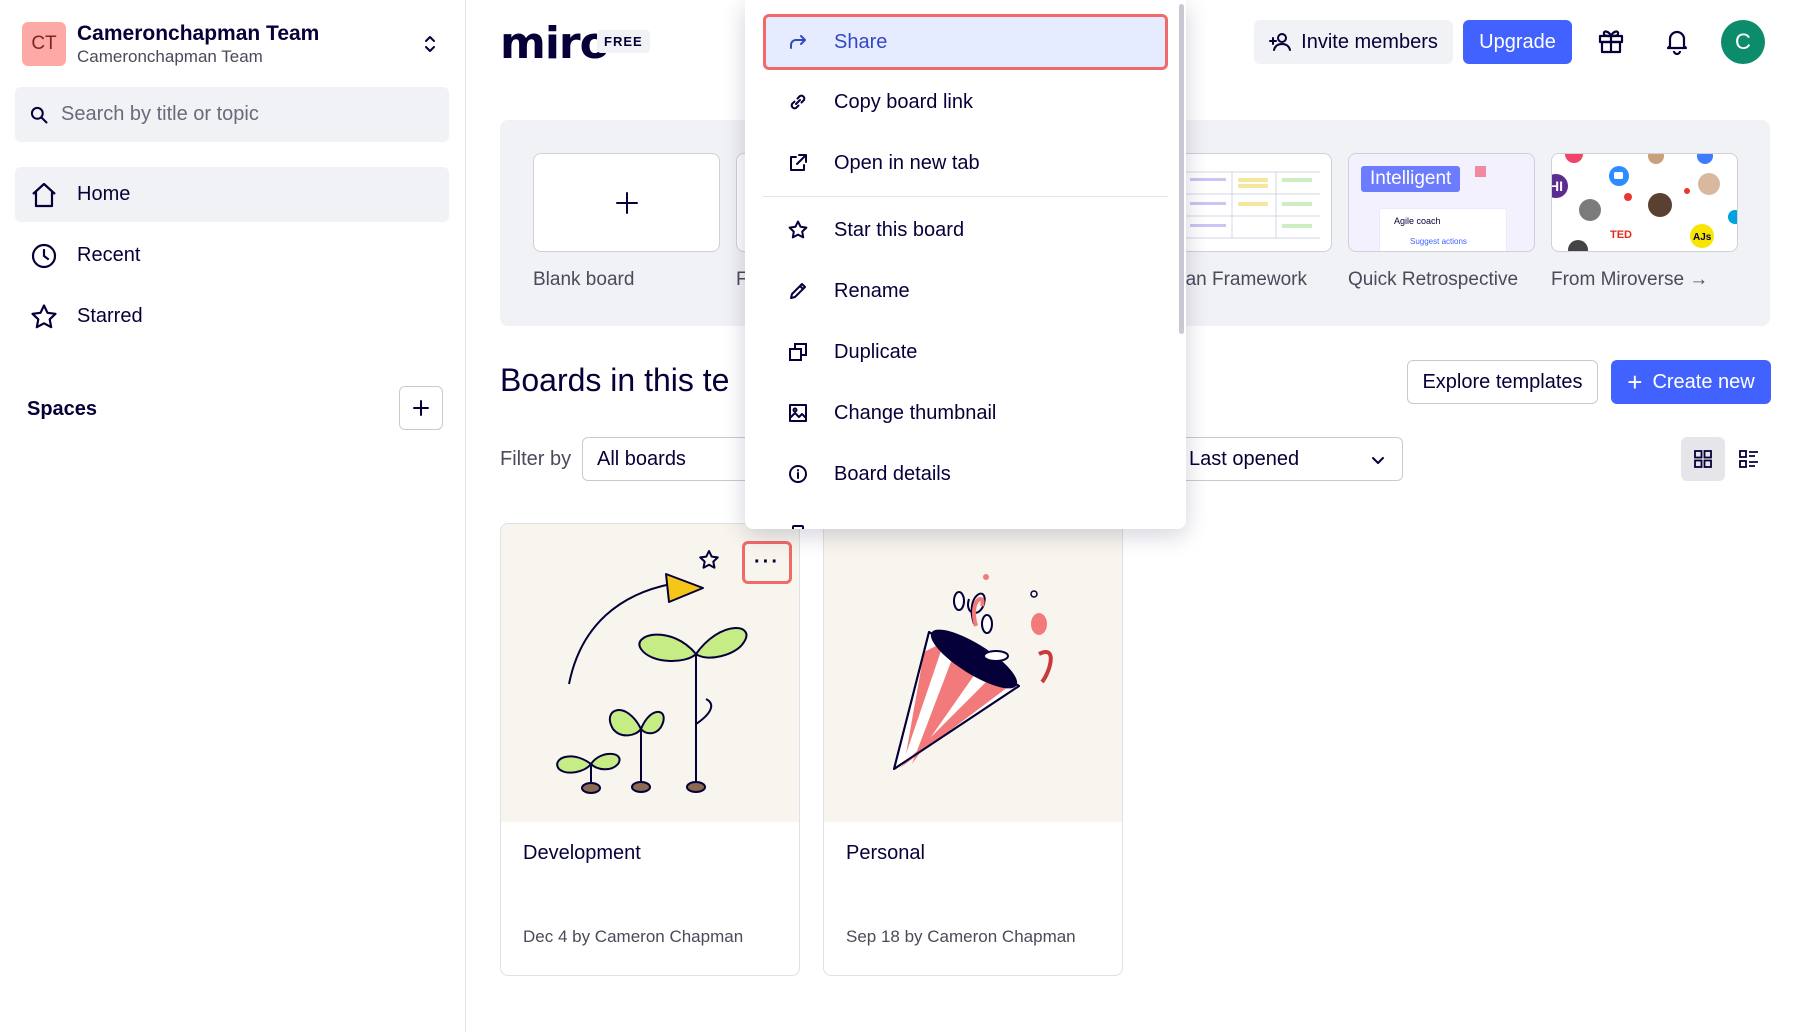  Describe the element at coordinates (892, 473) in the screenshot. I see `menu-item-label: Board details` at that location.